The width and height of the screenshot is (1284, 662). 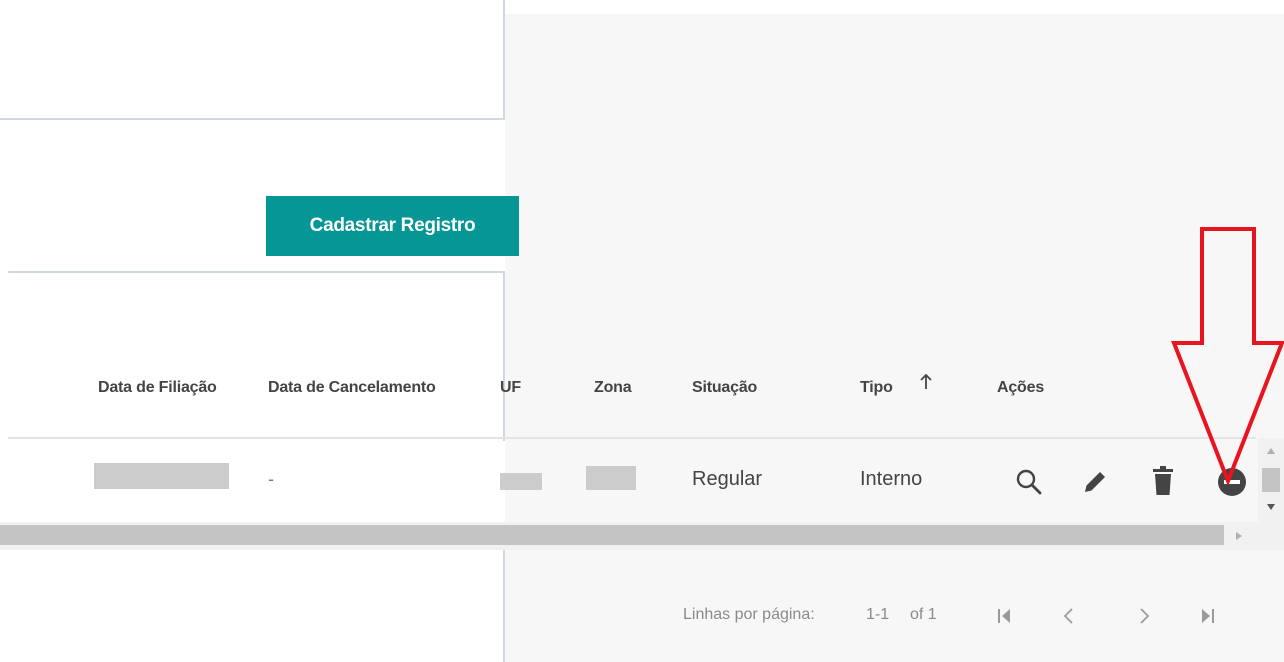 I want to click on vertical-scrollbar-thumb, so click(x=1271, y=480).